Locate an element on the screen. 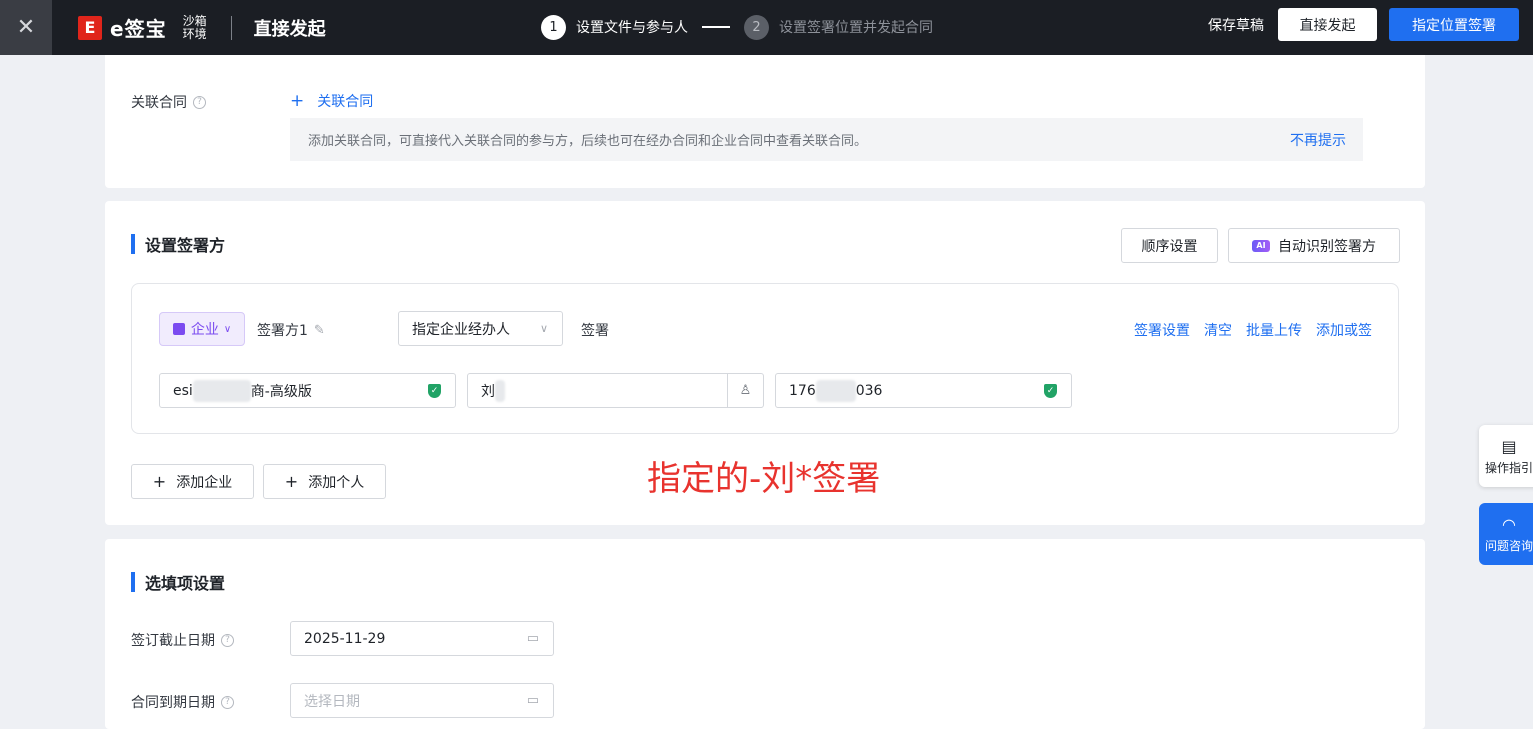  top-actions: 保存草稿 直接发起 指定位置签署 is located at coordinates (1363, 24).